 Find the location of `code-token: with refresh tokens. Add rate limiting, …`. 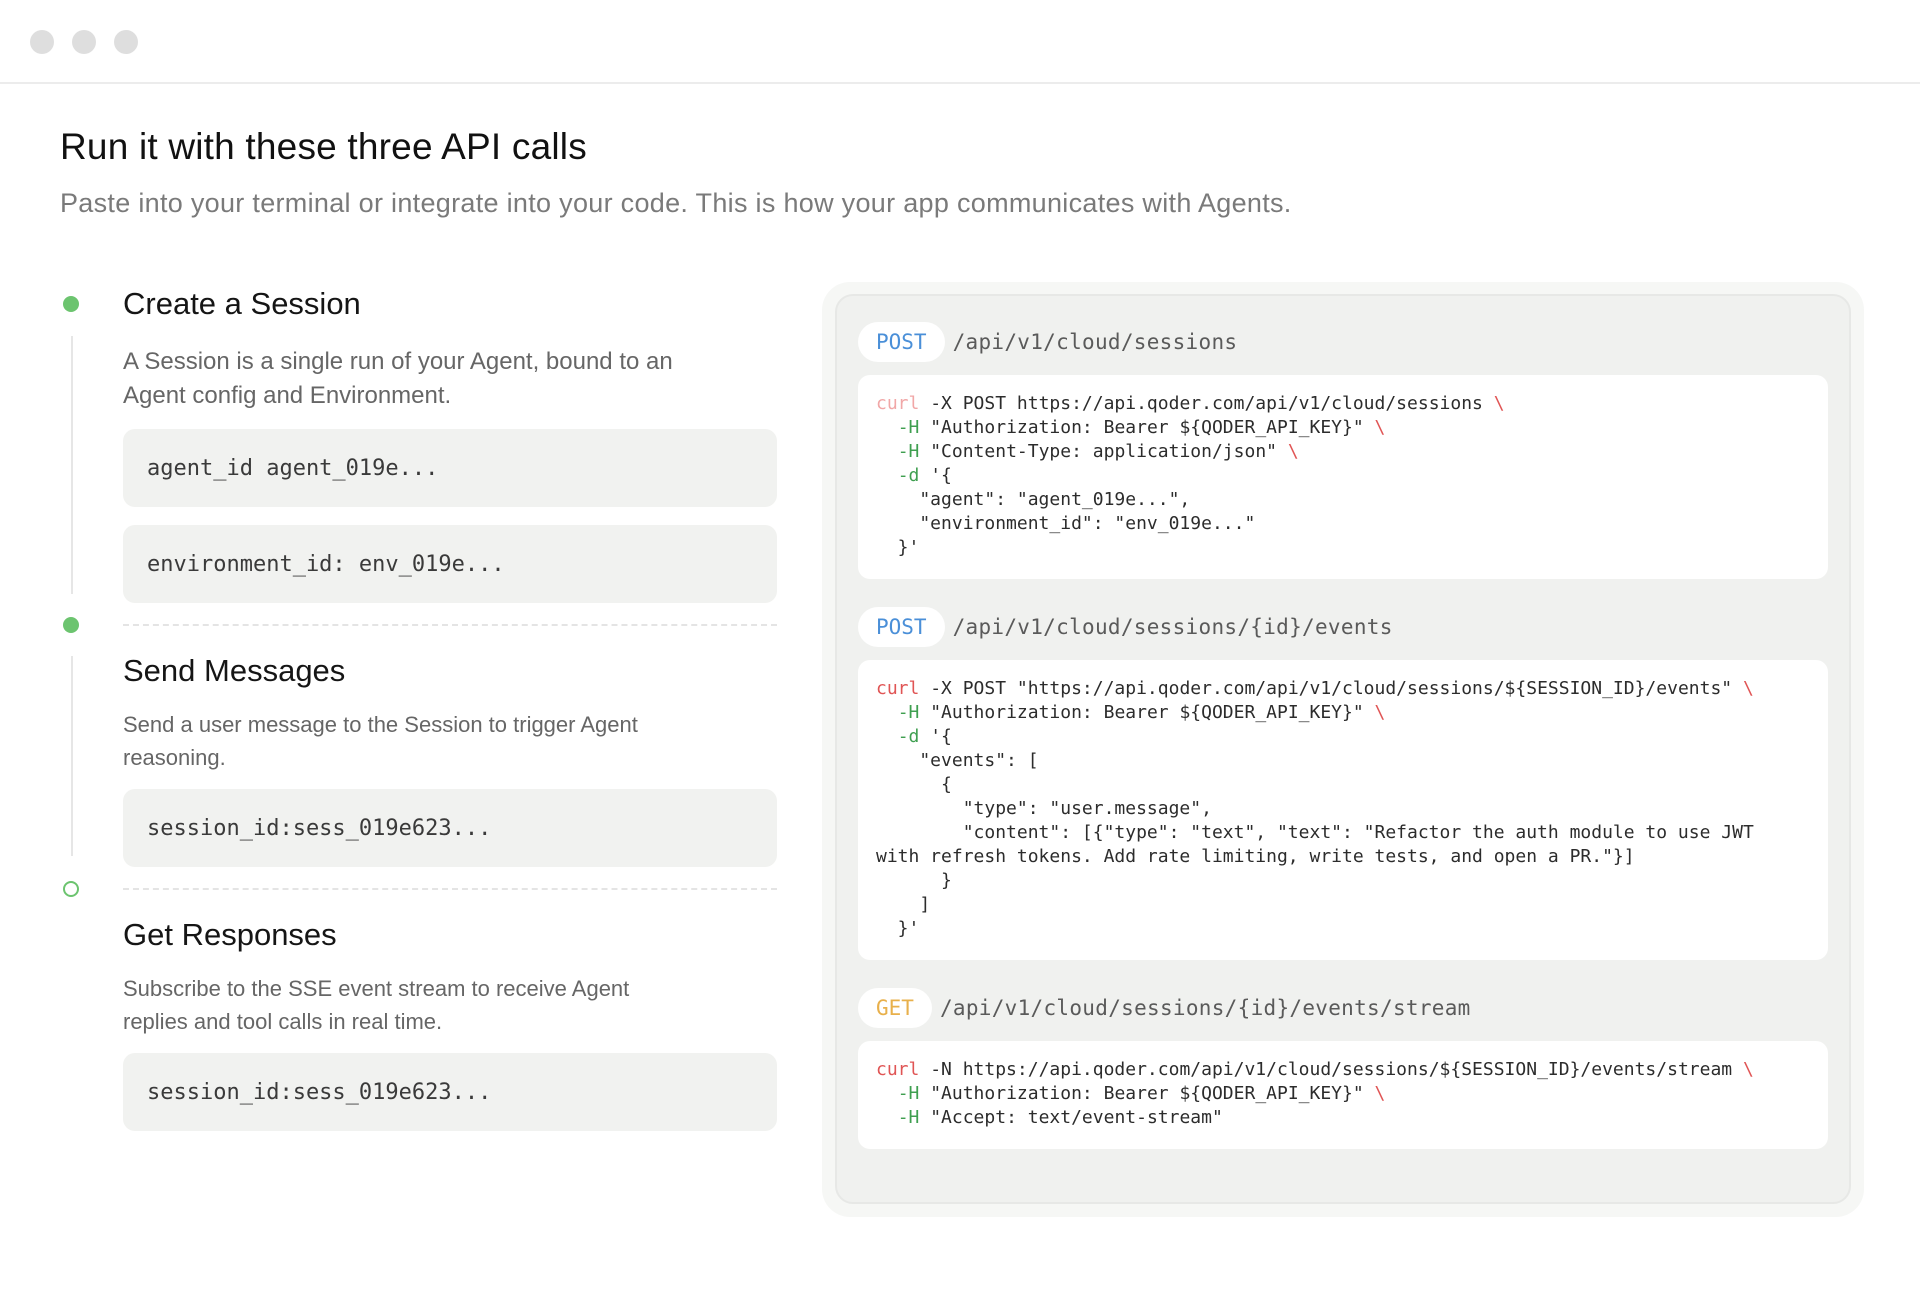

code-token: with refresh tokens. Add rate limiting, … is located at coordinates (1255, 856).